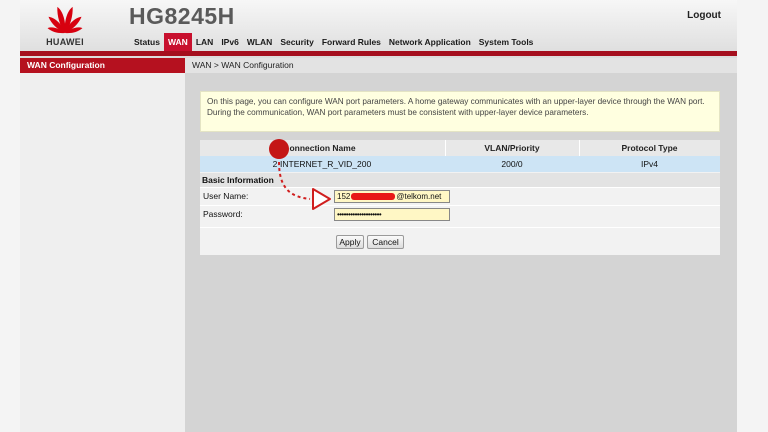 The width and height of the screenshot is (768, 432). What do you see at coordinates (65, 42) in the screenshot?
I see `brand-name: HUAWEI` at bounding box center [65, 42].